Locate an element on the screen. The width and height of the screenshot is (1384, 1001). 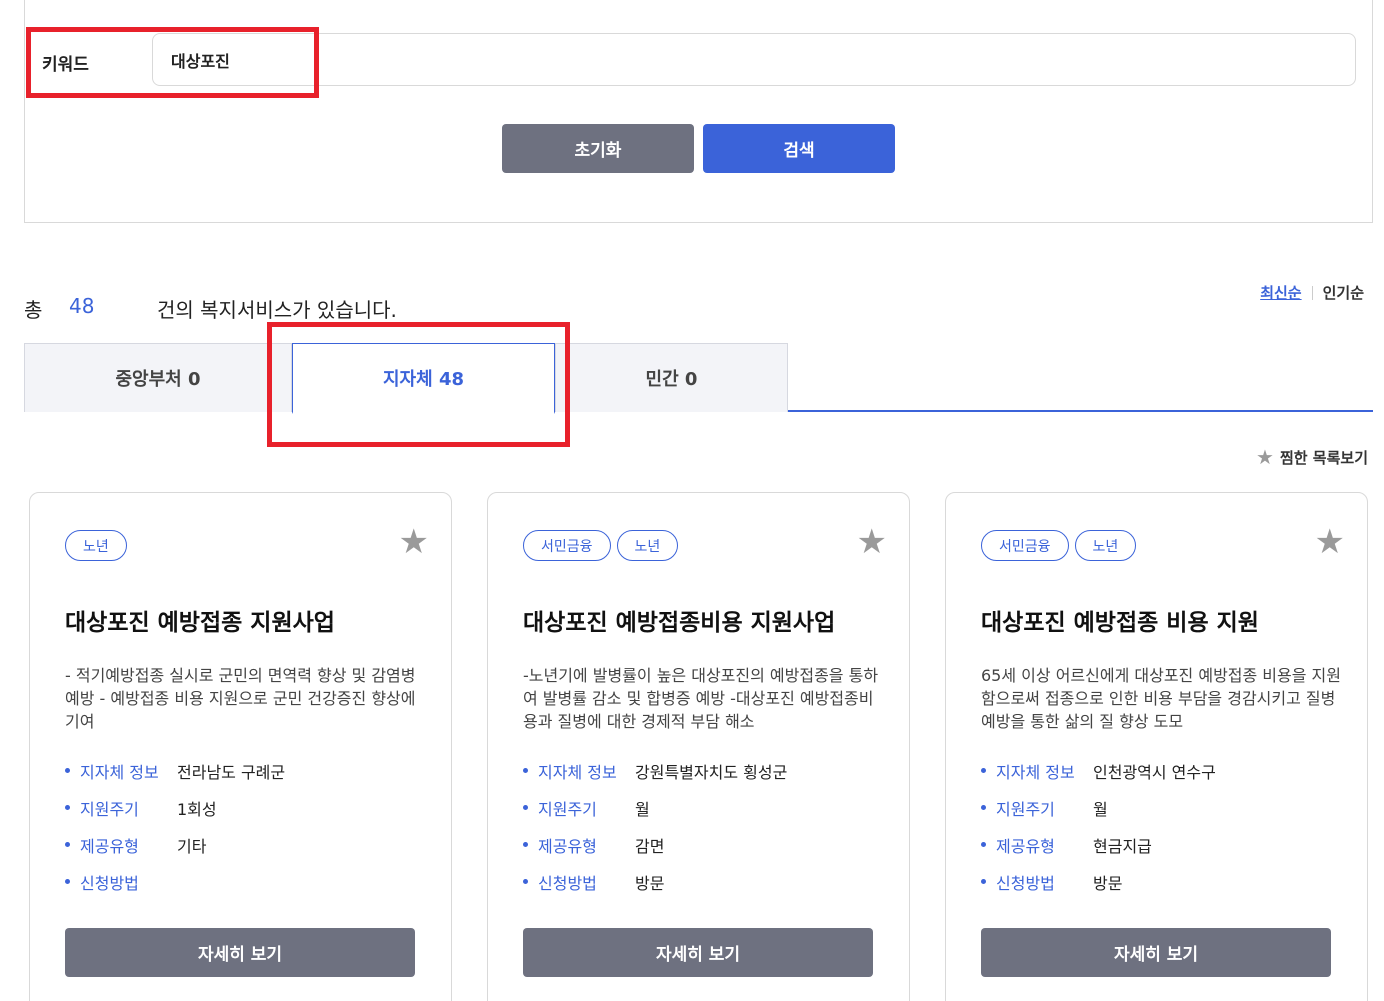
card-badges: 노년 is located at coordinates (96, 545).